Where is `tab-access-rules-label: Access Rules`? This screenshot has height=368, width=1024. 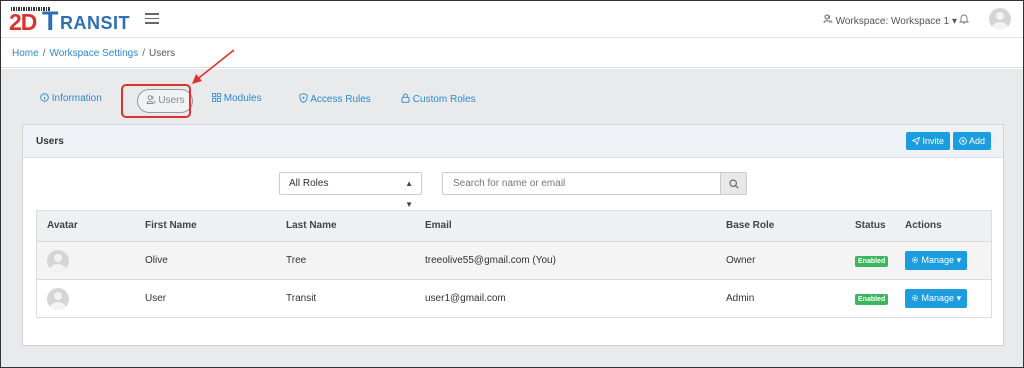 tab-access-rules-label: Access Rules is located at coordinates (340, 99).